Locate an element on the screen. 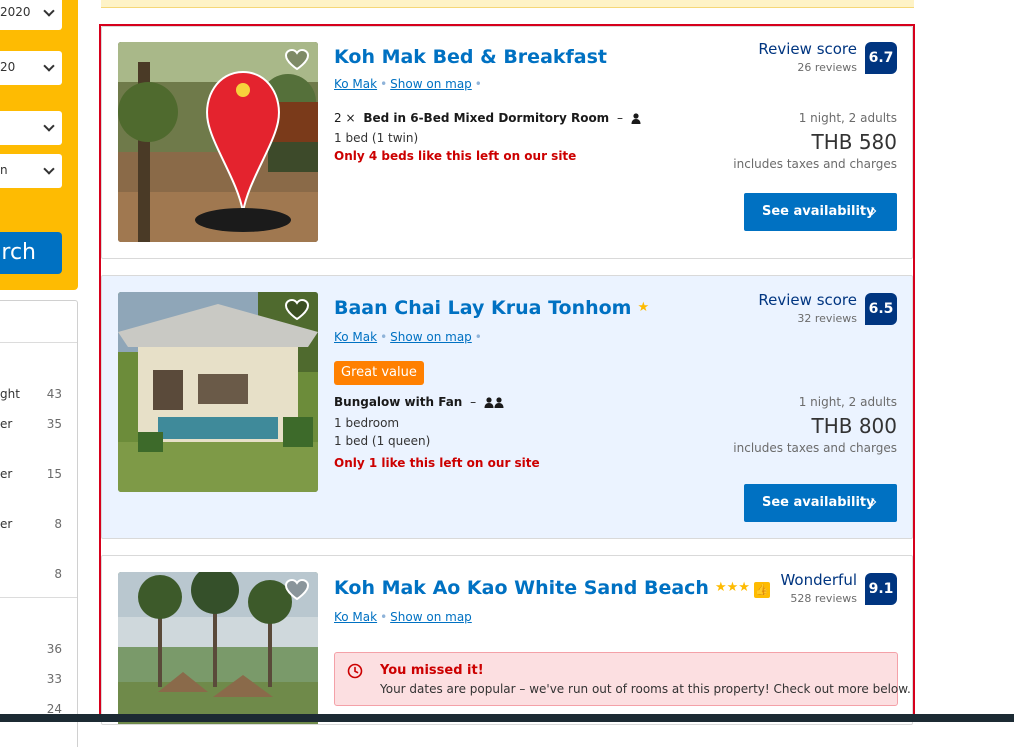  bottom-bar is located at coordinates (507, 718).